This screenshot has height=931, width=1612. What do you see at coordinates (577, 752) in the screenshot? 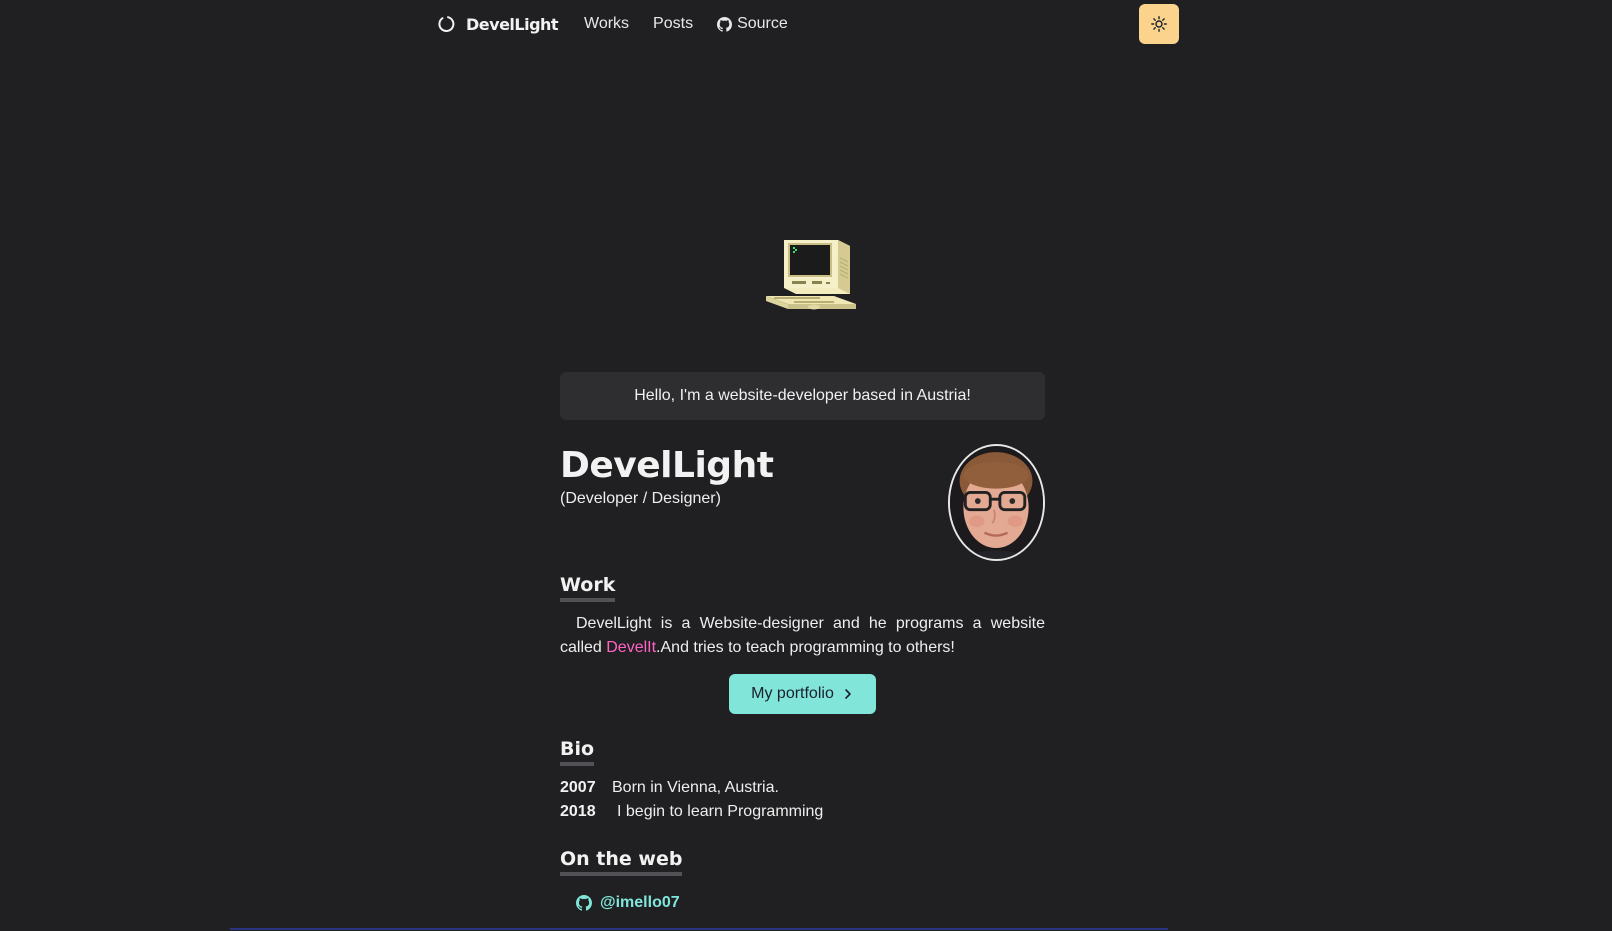
I see `bio-heading: Bio` at bounding box center [577, 752].